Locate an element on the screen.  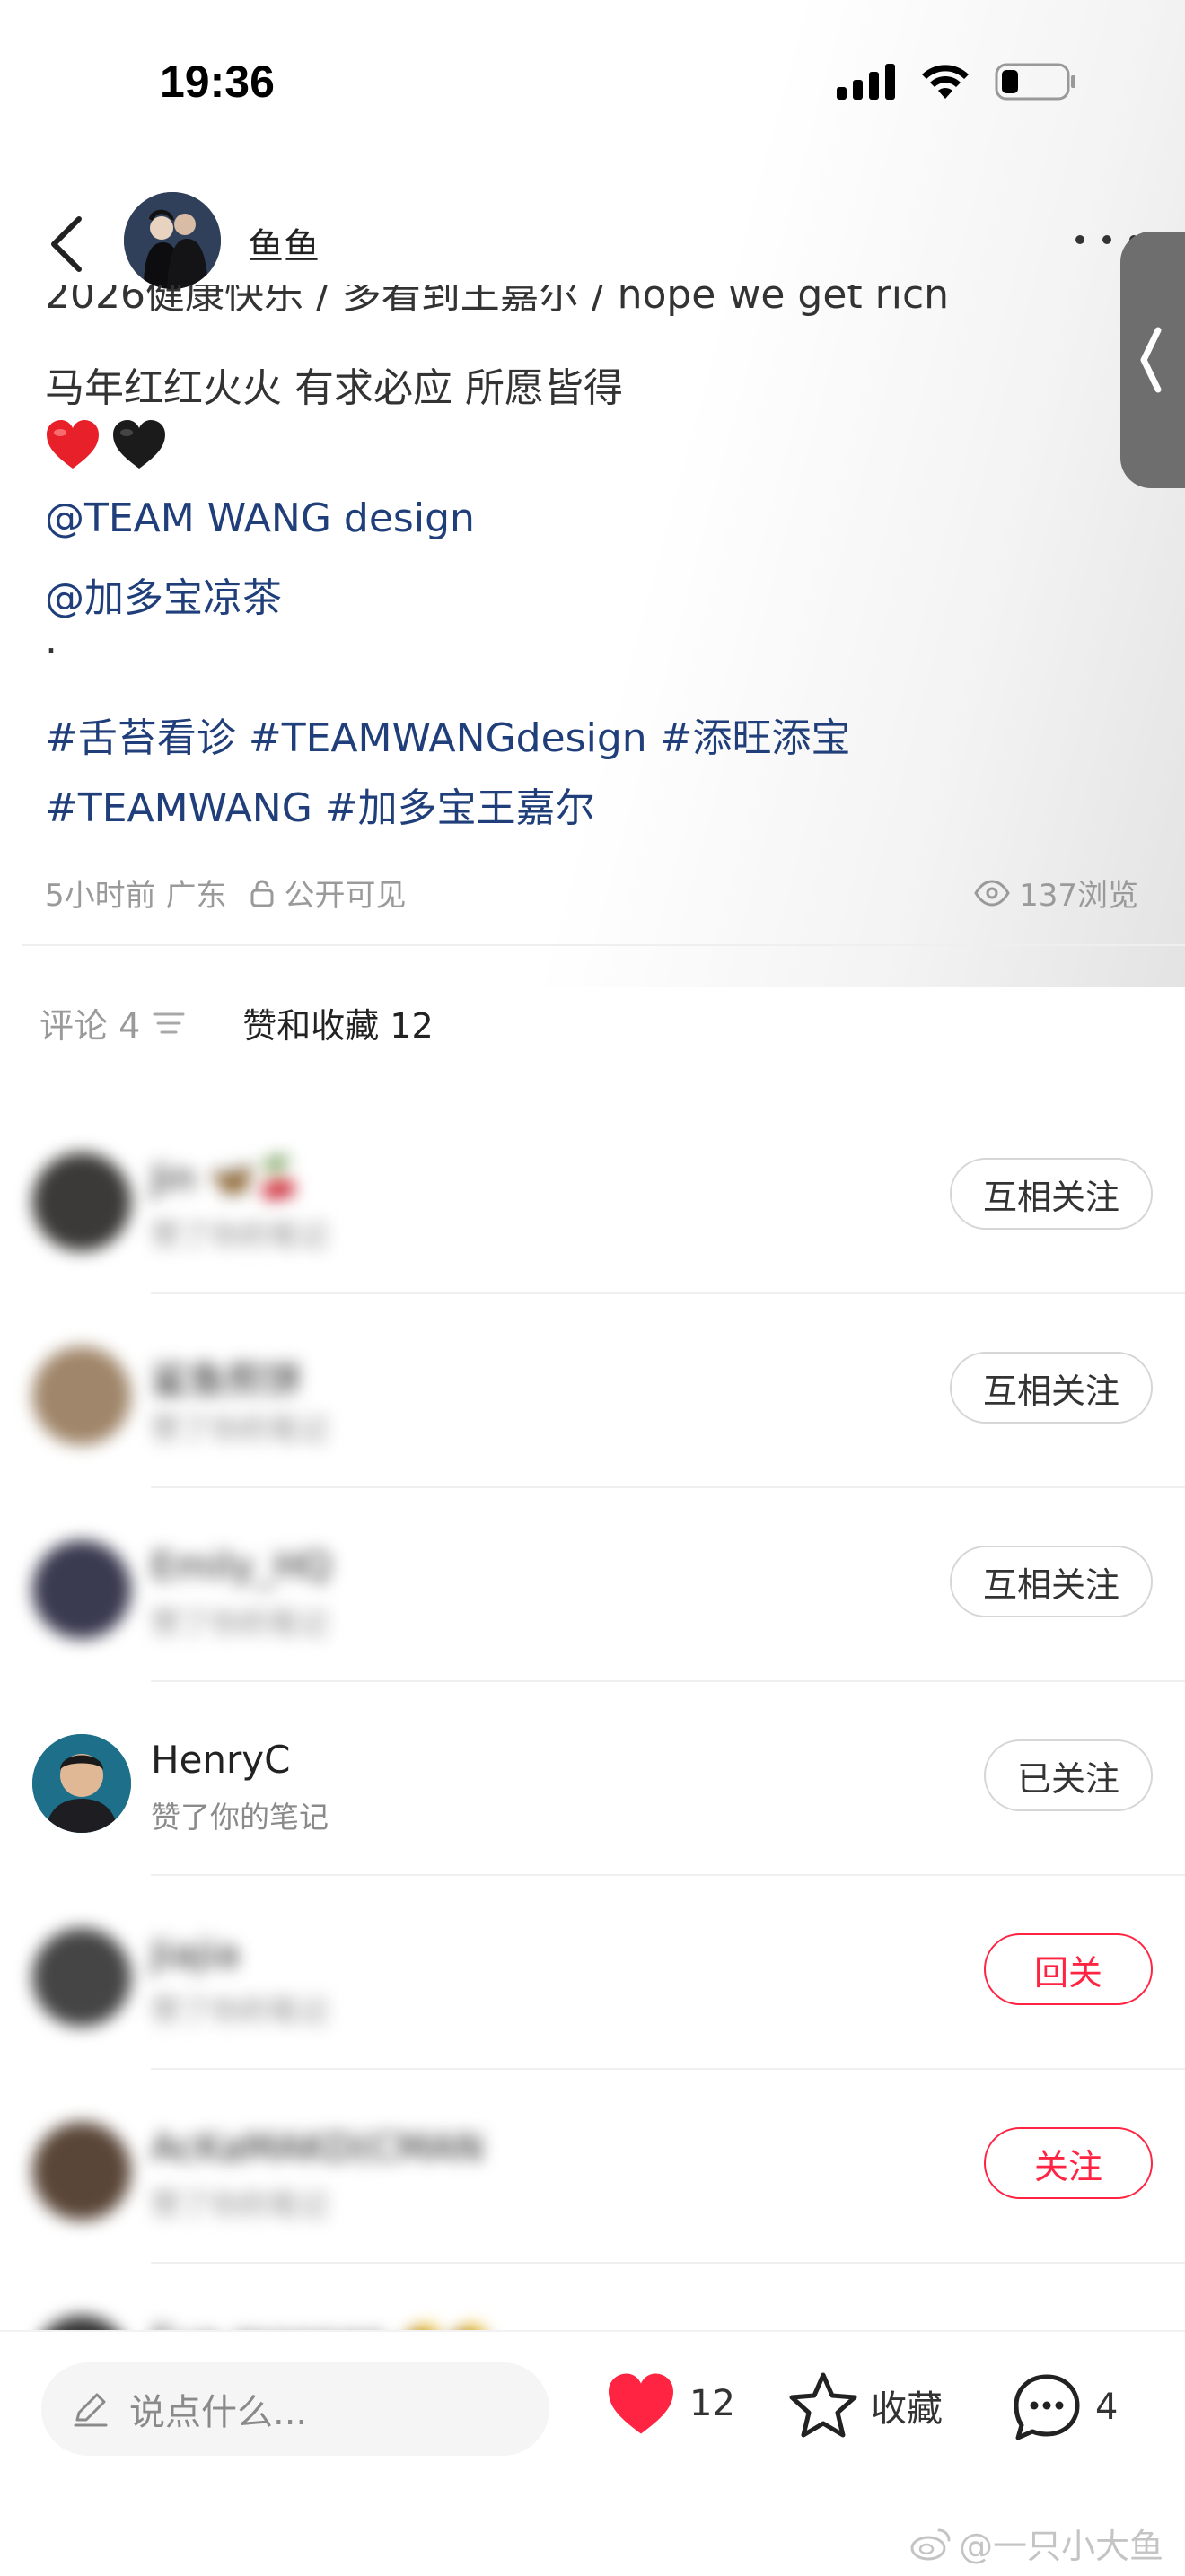
avatar-image is located at coordinates (172, 240).